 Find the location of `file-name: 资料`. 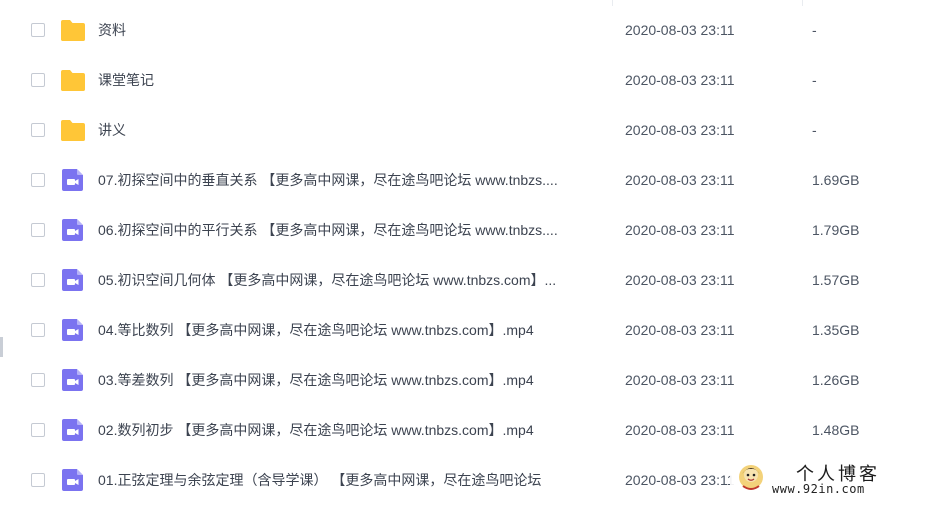

file-name: 资料 is located at coordinates (351, 30).